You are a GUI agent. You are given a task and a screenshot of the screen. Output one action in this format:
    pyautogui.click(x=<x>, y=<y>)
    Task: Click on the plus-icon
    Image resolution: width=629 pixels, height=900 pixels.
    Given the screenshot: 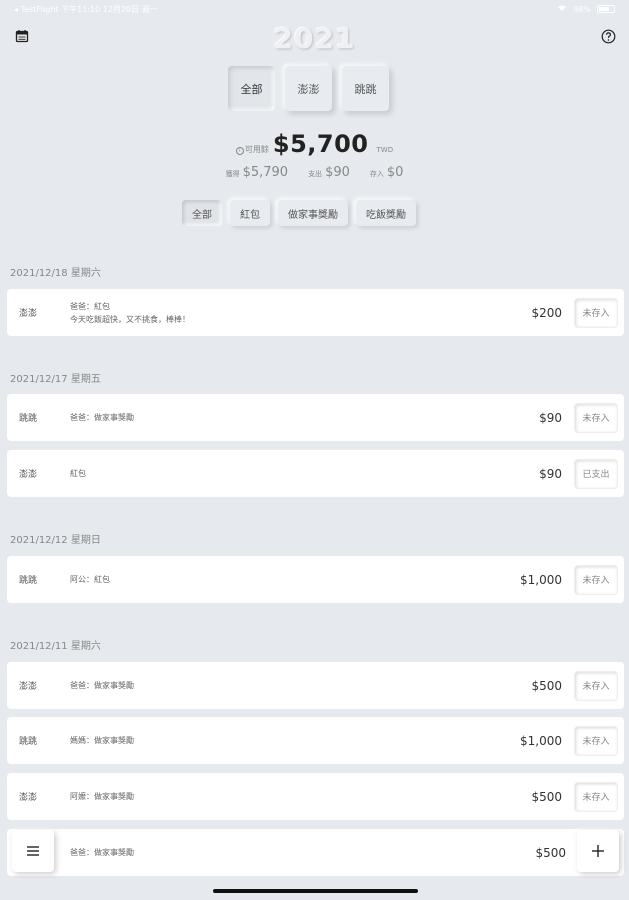 What is the action you would take?
    pyautogui.click(x=598, y=851)
    